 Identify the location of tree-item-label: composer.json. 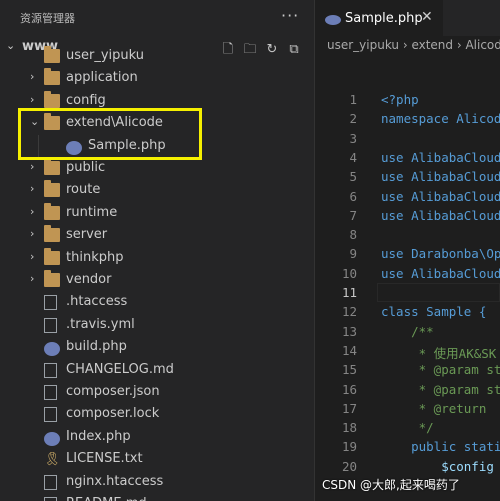
(113, 391).